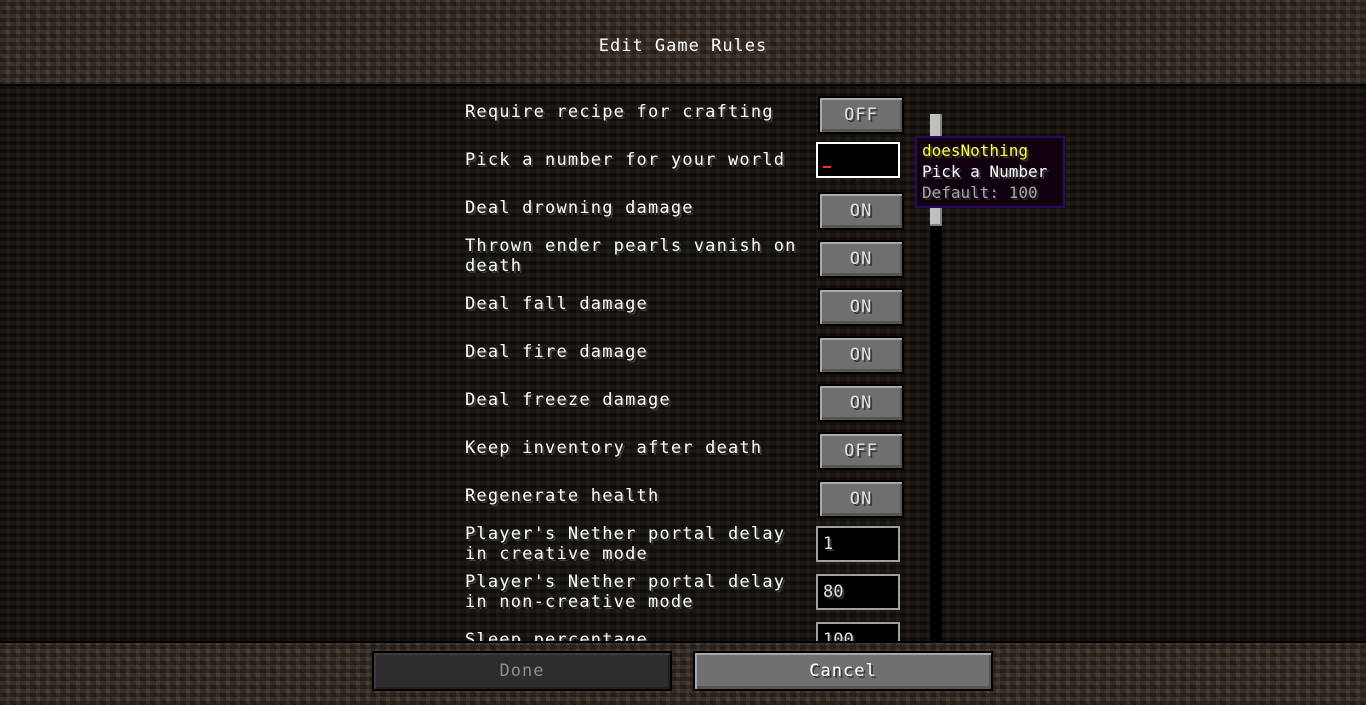 Image resolution: width=1366 pixels, height=705 pixels. Describe the element at coordinates (685, 631) in the screenshot. I see `rule-row: Sleep percentage 100` at that location.